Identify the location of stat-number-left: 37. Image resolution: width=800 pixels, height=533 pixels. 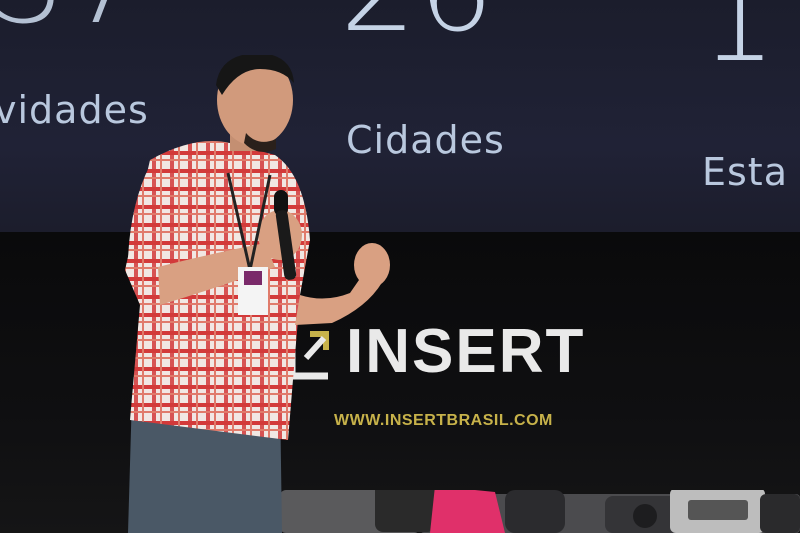
(72, 21).